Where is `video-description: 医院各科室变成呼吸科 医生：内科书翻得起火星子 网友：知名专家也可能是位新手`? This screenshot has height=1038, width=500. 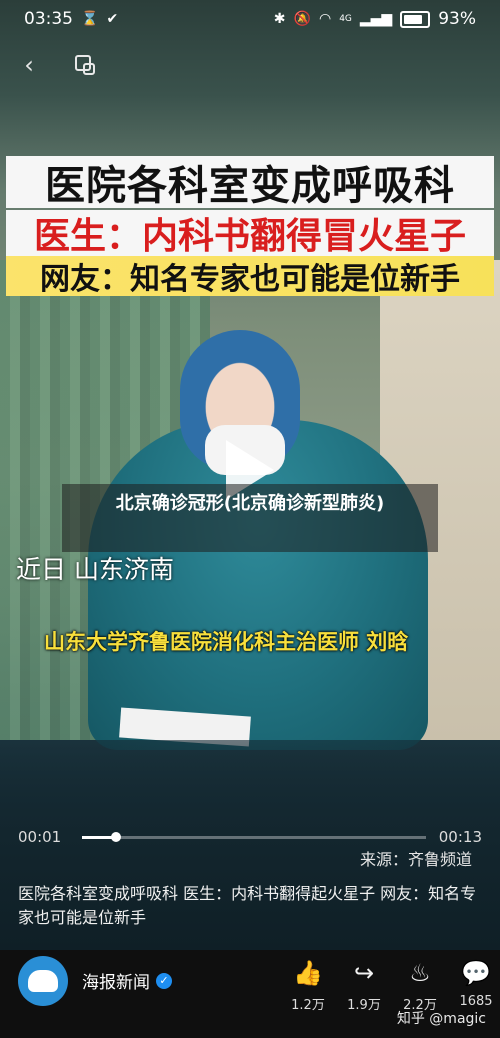
video-description: 医院各科室变成呼吸科 医生：内科书翻得起火星子 网友：知名专家也可能是位新手 is located at coordinates (247, 905).